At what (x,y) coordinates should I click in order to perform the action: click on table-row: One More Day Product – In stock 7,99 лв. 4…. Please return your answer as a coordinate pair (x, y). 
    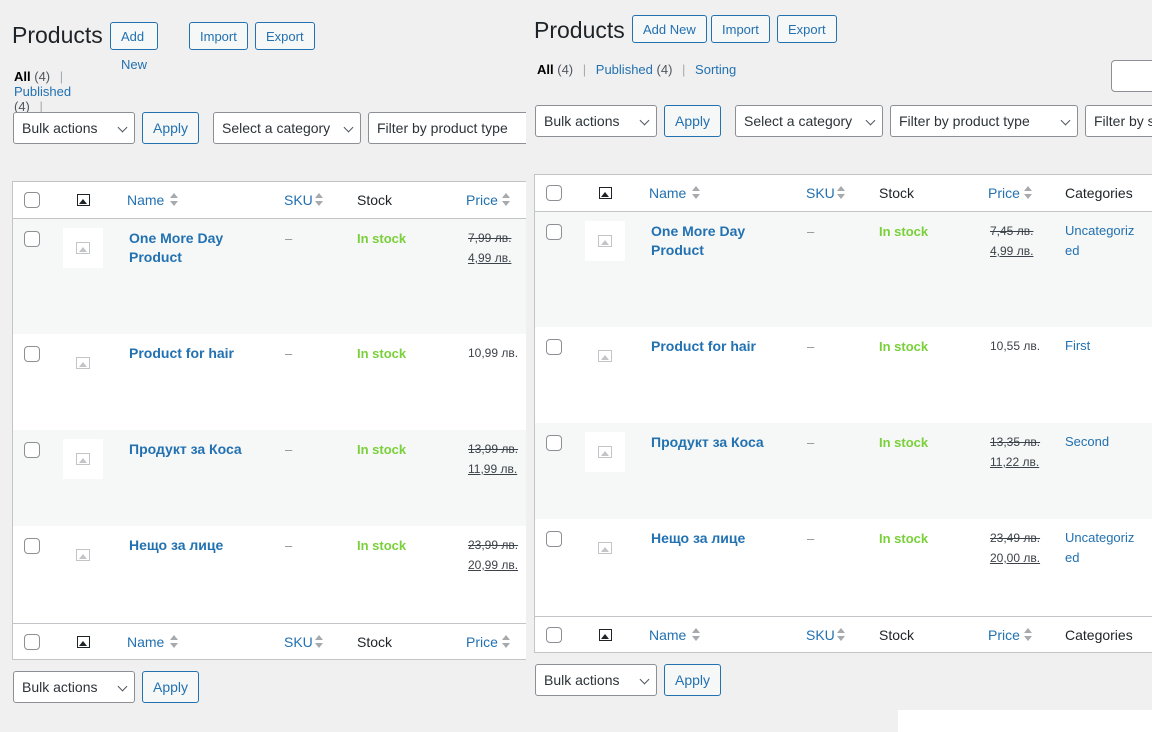
    Looking at the image, I should click on (269, 276).